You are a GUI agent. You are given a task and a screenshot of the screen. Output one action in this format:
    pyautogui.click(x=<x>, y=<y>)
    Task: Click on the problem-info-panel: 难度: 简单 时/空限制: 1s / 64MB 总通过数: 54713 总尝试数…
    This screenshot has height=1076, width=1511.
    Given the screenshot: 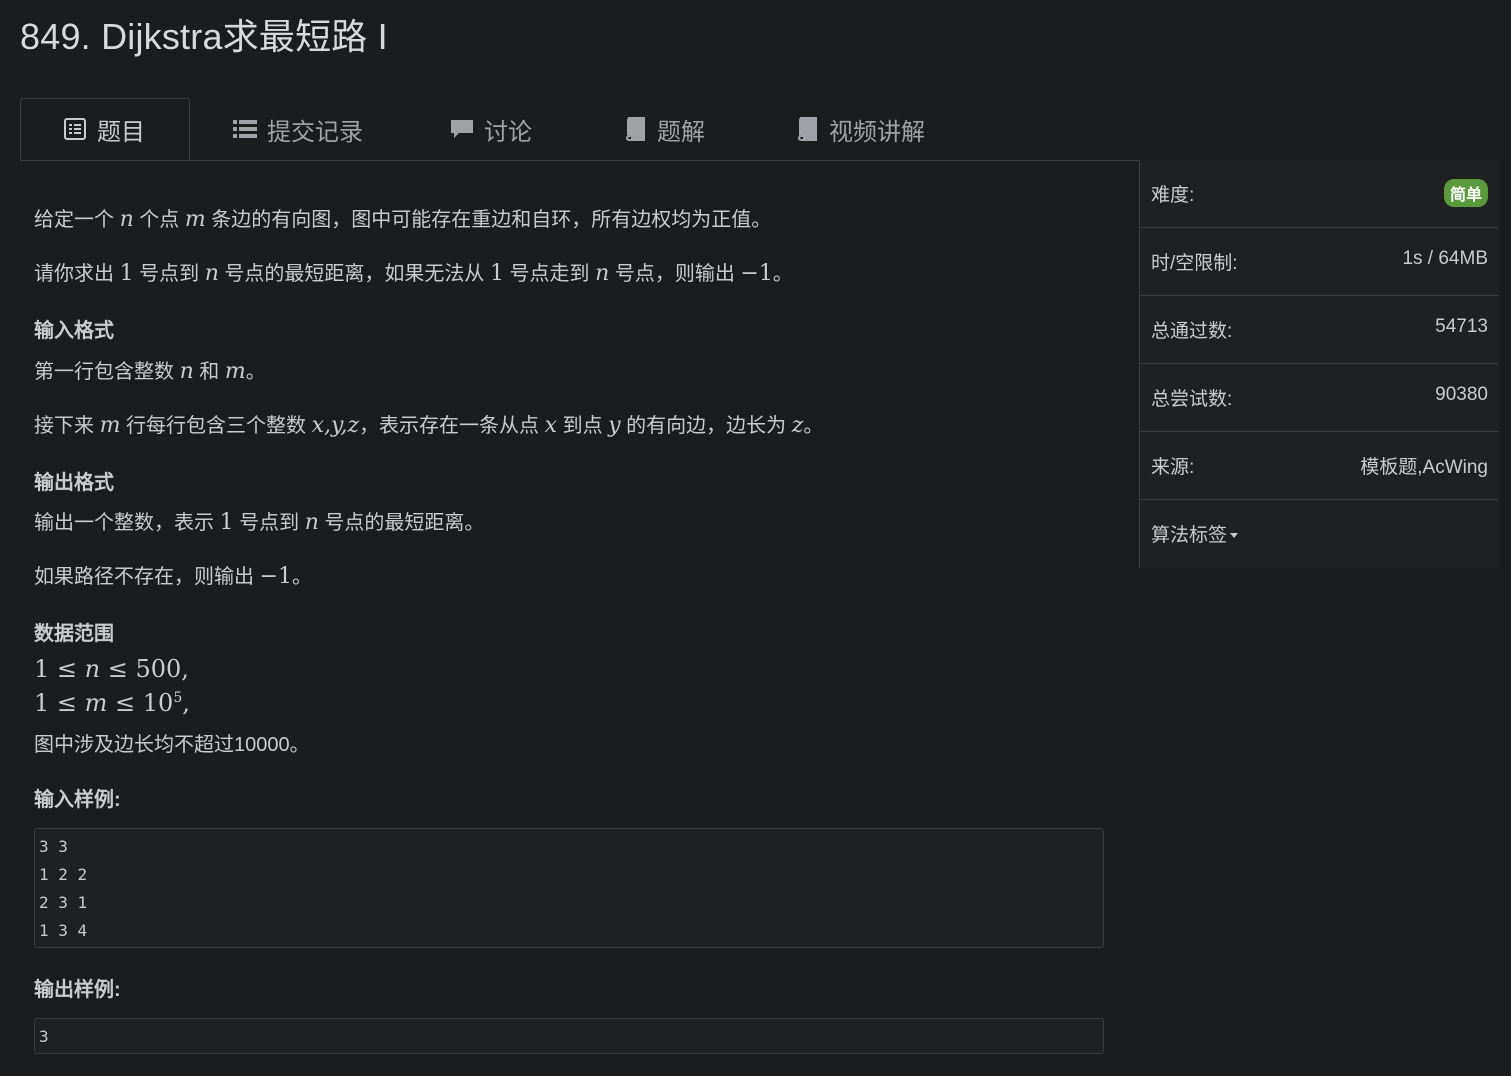 What is the action you would take?
    pyautogui.click(x=1319, y=364)
    